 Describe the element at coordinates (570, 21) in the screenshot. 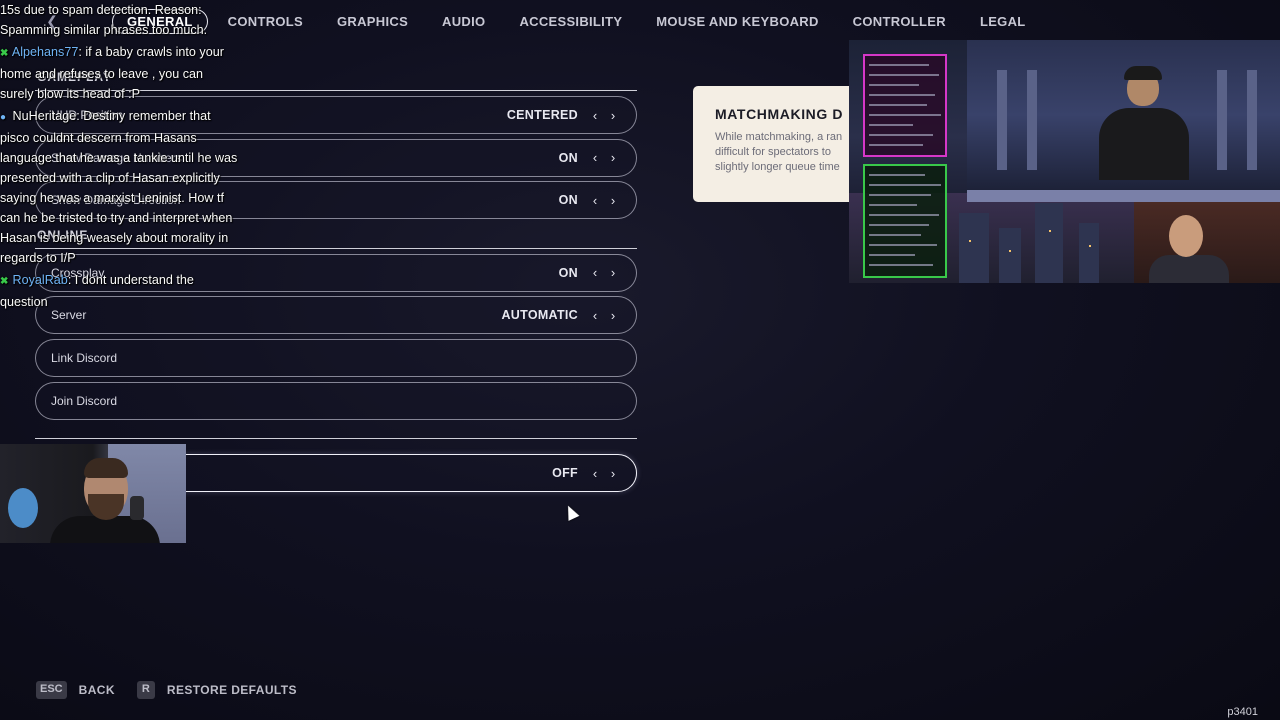

I see `tab-accessibility: ACCESSIBILITY` at that location.